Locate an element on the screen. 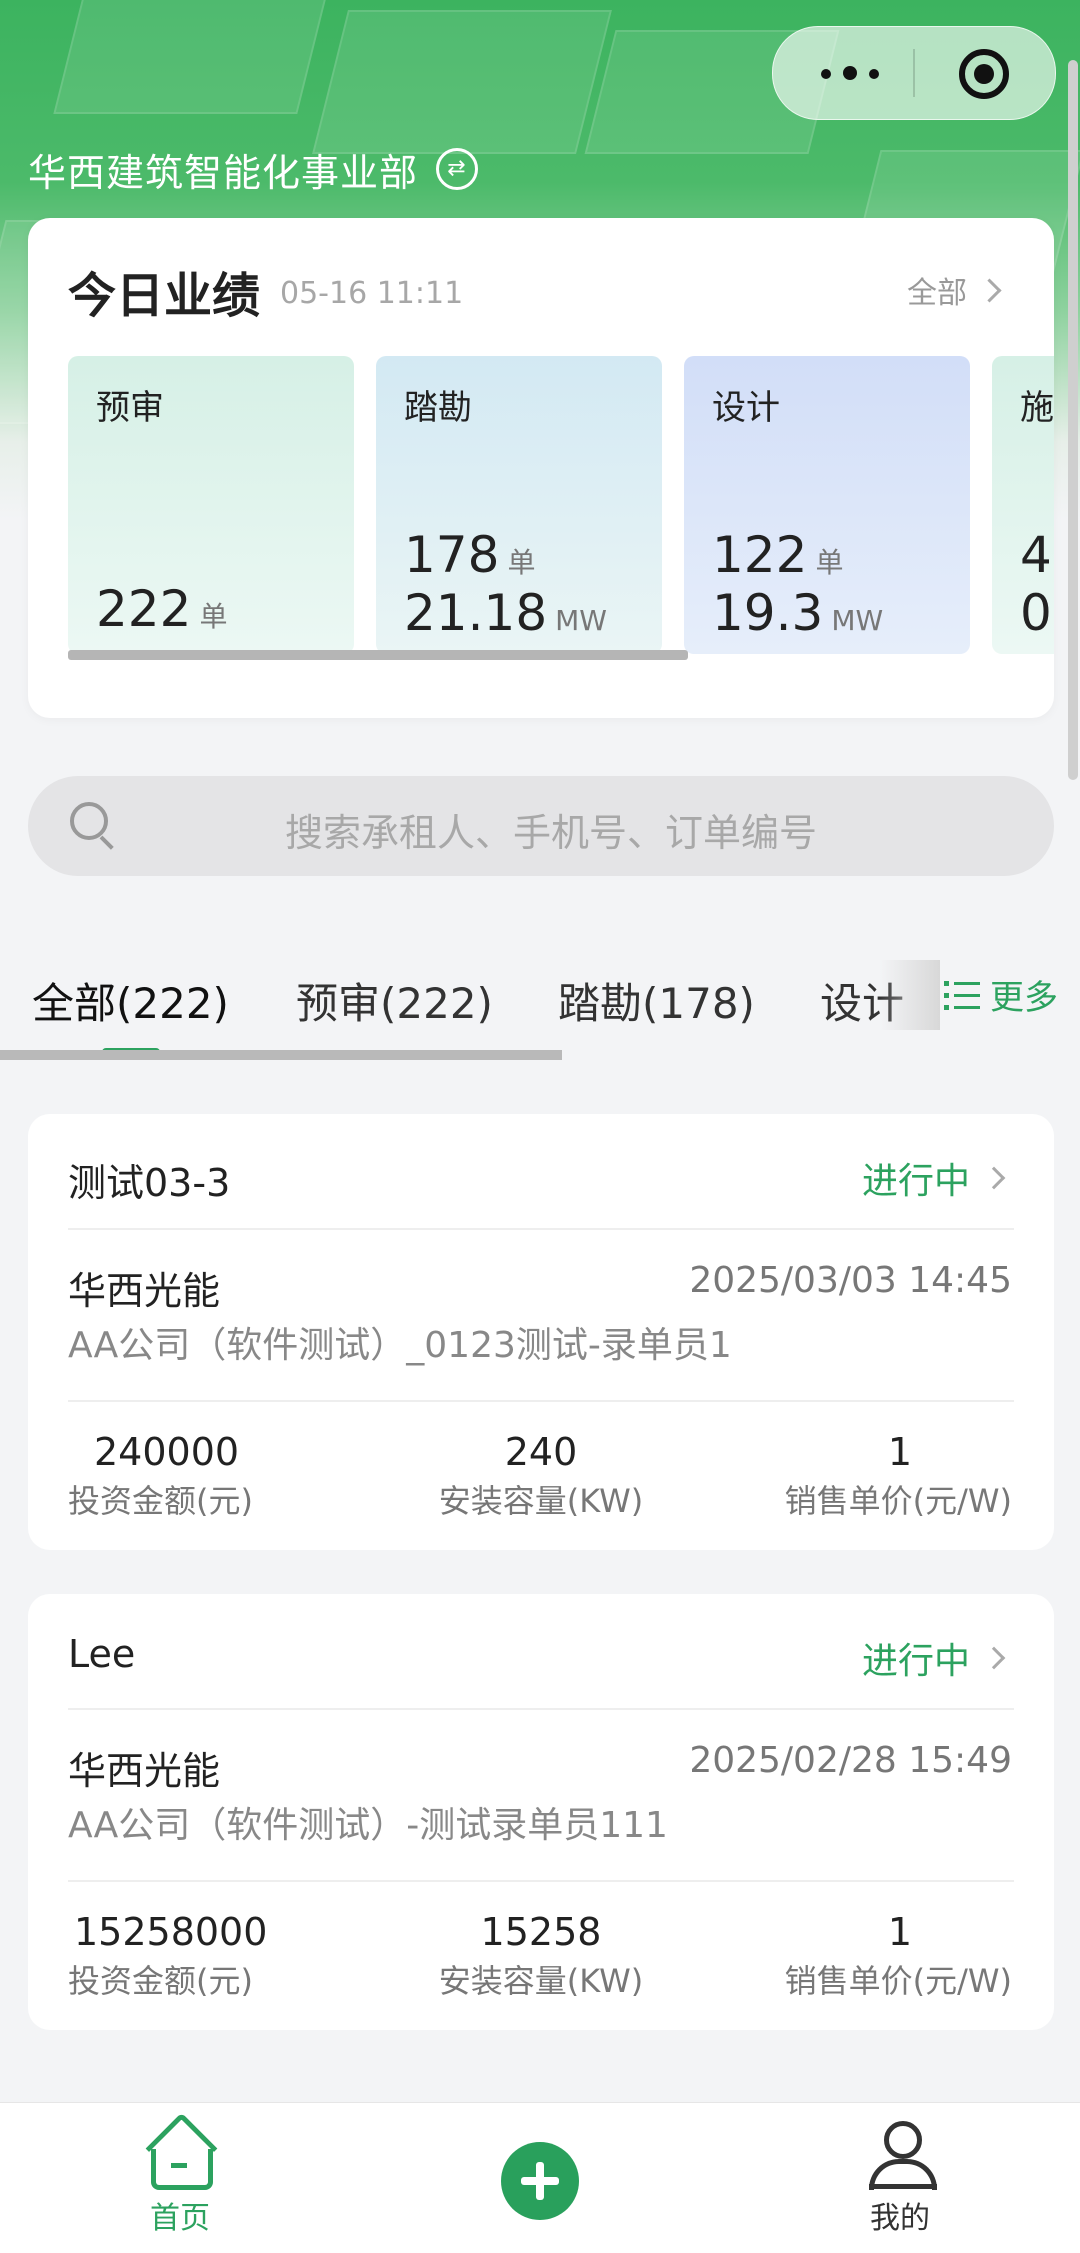  miniprogram-capsule is located at coordinates (914, 73).